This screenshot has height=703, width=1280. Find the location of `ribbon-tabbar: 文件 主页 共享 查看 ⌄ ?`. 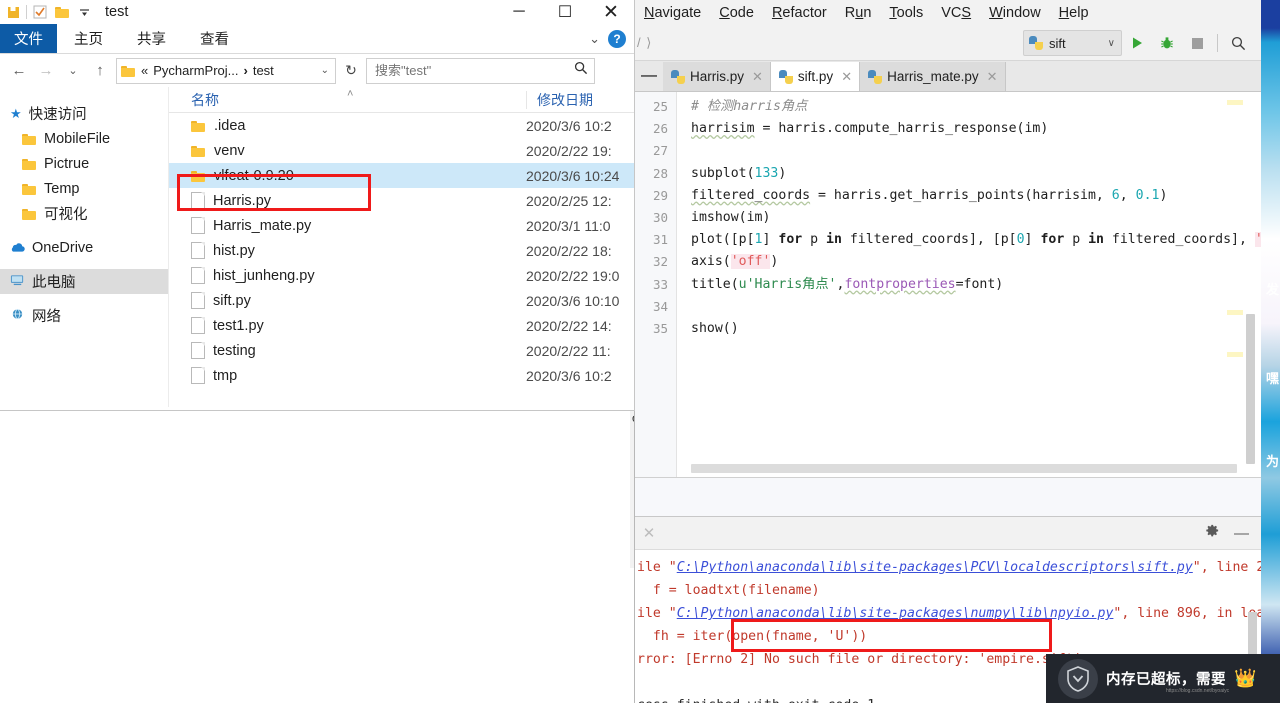

ribbon-tabbar: 文件 主页 共享 查看 ⌄ ? is located at coordinates (317, 39).